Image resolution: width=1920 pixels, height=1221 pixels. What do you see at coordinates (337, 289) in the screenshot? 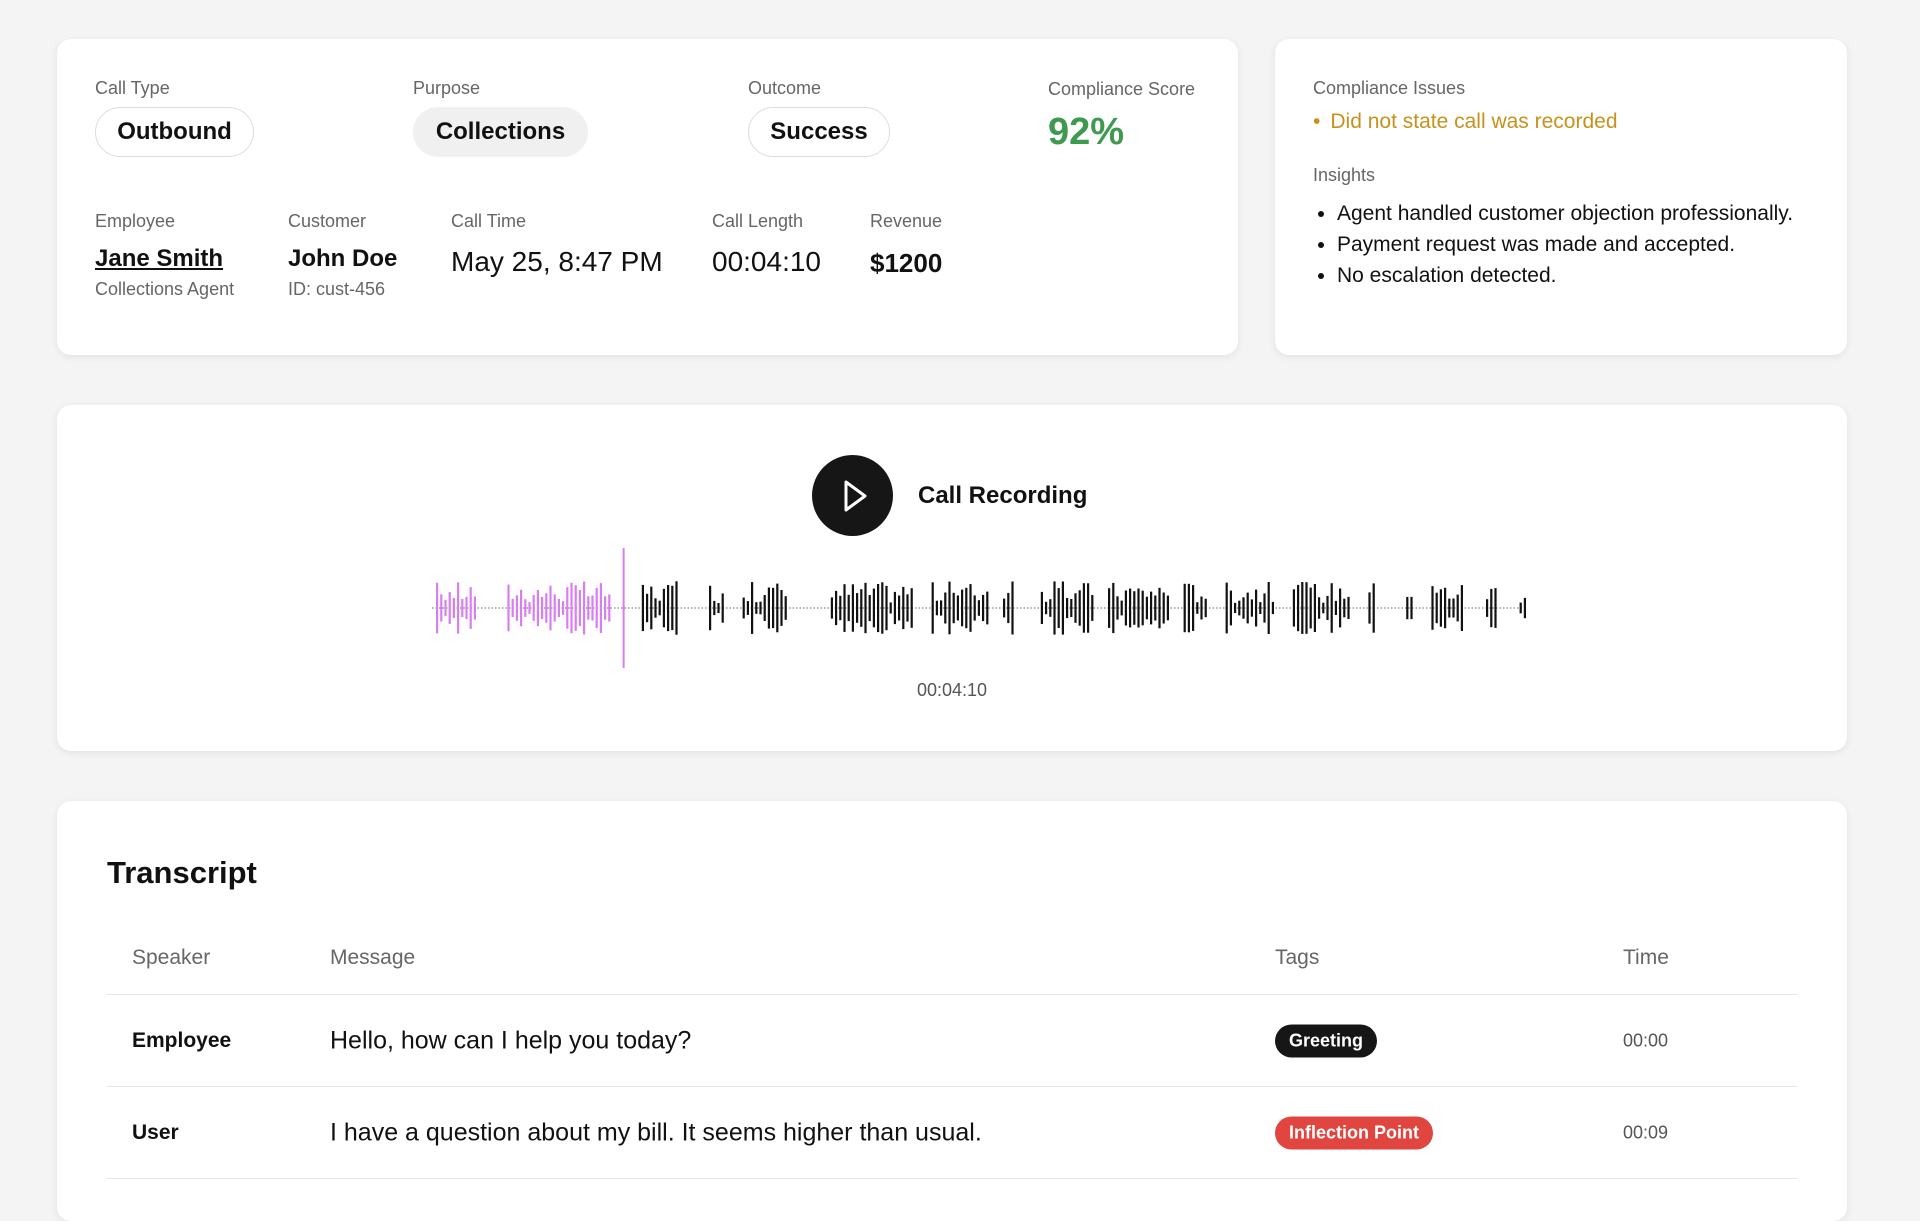
I see `customer-id: ID: cust-456` at bounding box center [337, 289].